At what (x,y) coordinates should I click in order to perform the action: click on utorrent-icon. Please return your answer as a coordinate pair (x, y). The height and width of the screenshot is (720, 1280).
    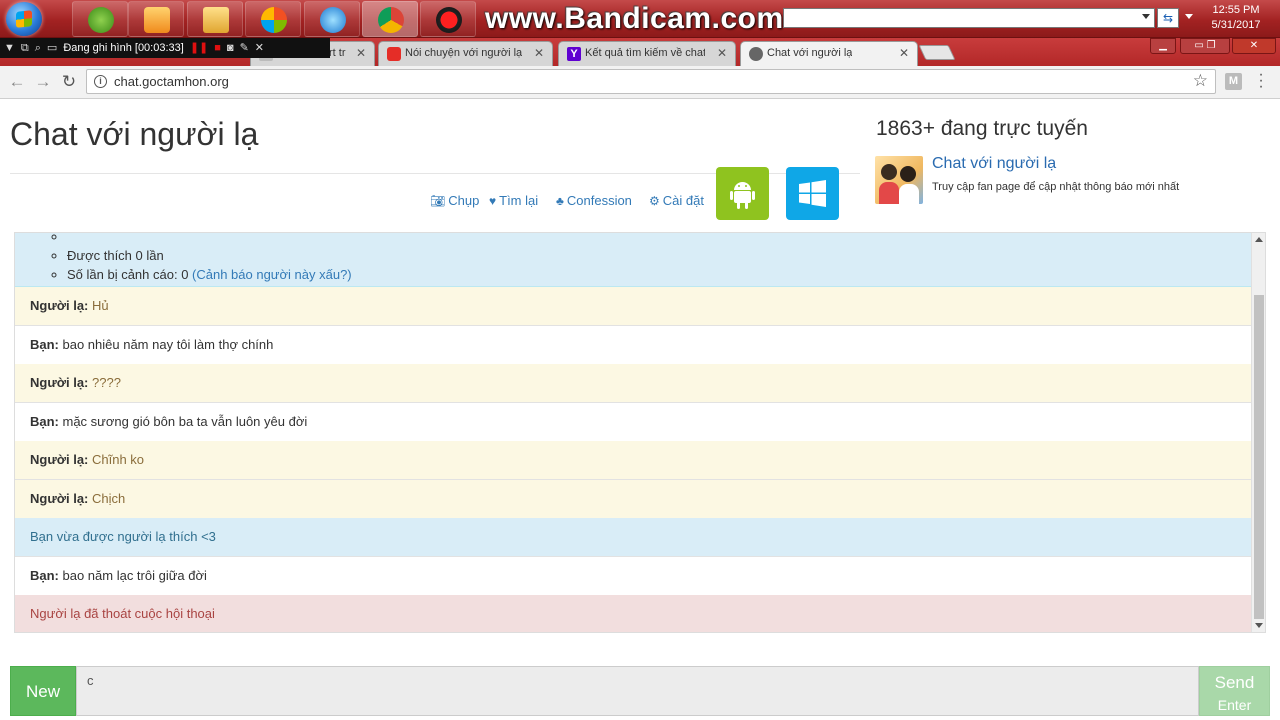
    Looking at the image, I should click on (101, 20).